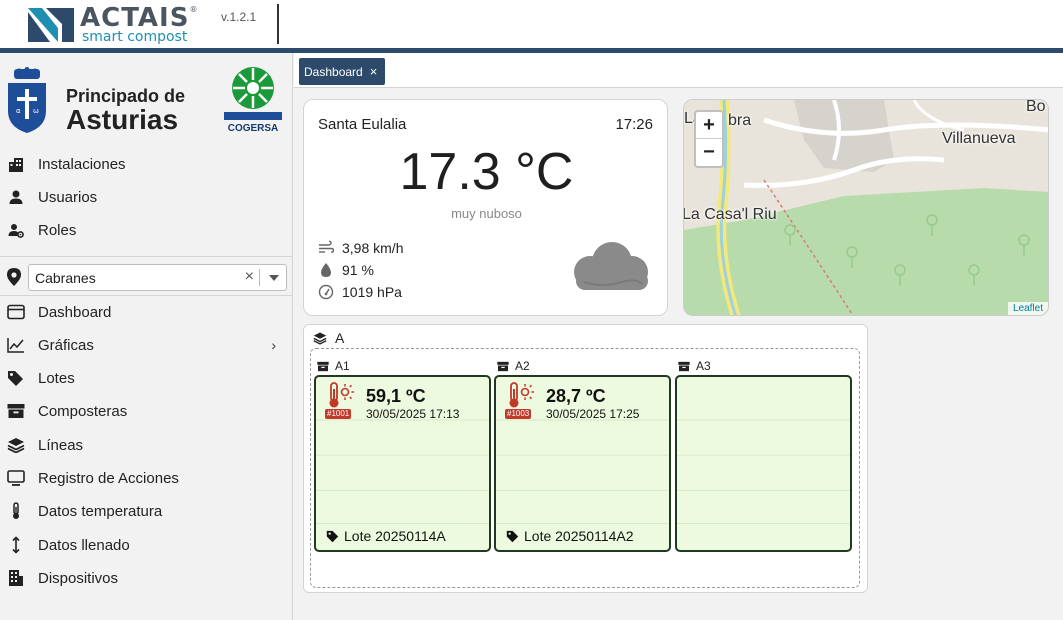 The image size is (1063, 620). What do you see at coordinates (16, 545) in the screenshot?
I see `arrows-vertical-icon` at bounding box center [16, 545].